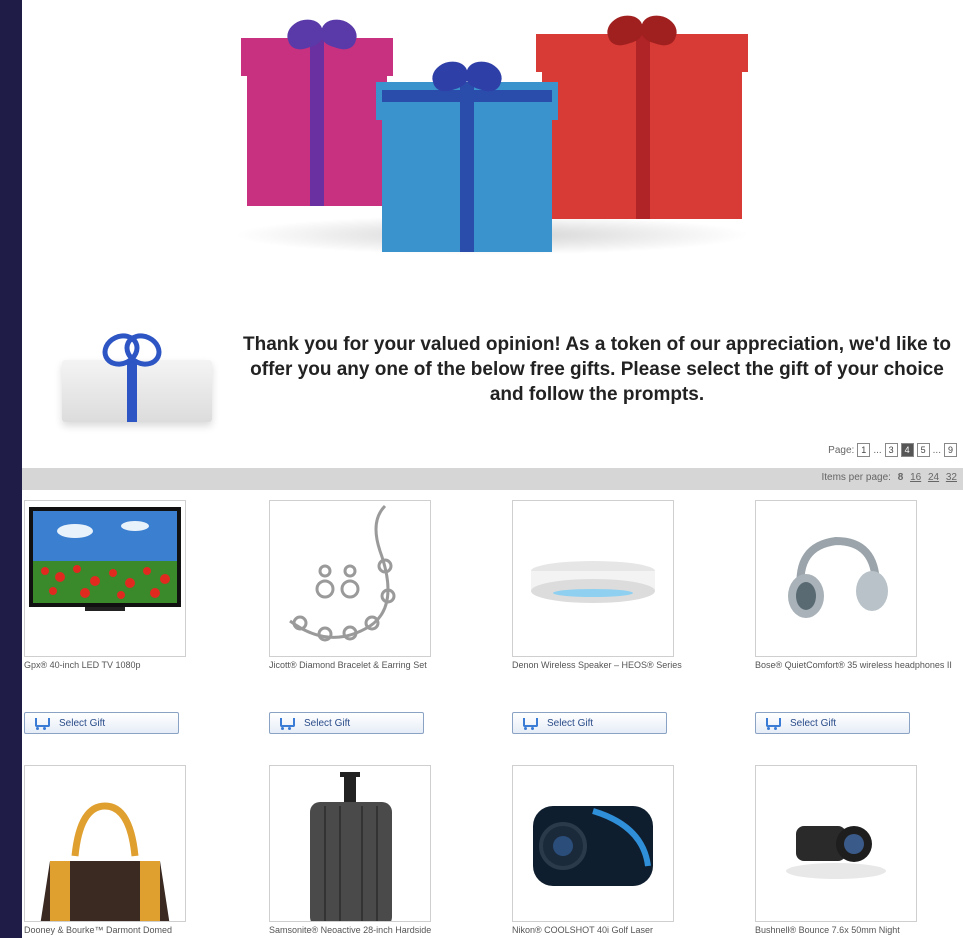  Describe the element at coordinates (900, 477) in the screenshot. I see `items-per-page-8: 8` at that location.